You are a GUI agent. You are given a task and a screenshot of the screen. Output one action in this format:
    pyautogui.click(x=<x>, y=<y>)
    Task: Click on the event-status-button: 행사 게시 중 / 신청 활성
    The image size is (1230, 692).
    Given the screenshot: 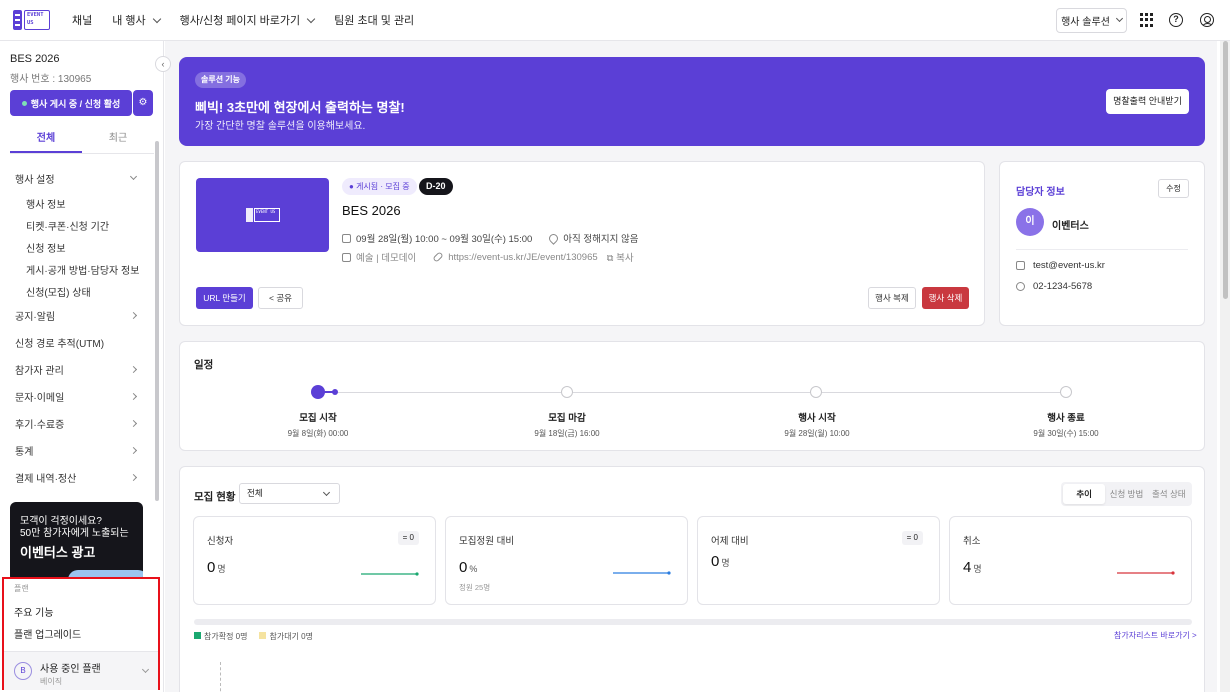 What is the action you would take?
    pyautogui.click(x=71, y=103)
    